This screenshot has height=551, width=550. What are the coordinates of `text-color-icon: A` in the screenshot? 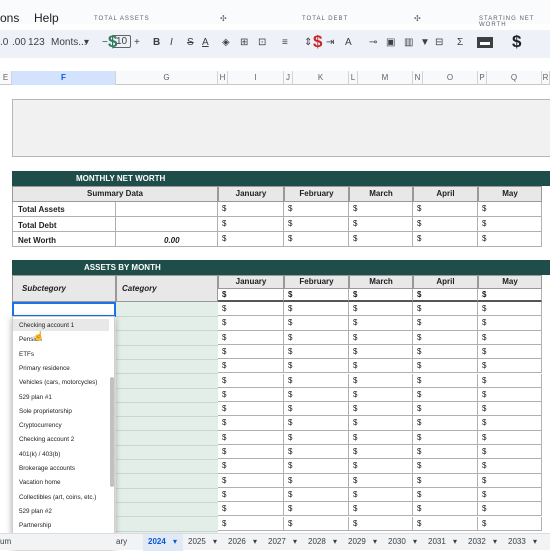 It's located at (205, 42).